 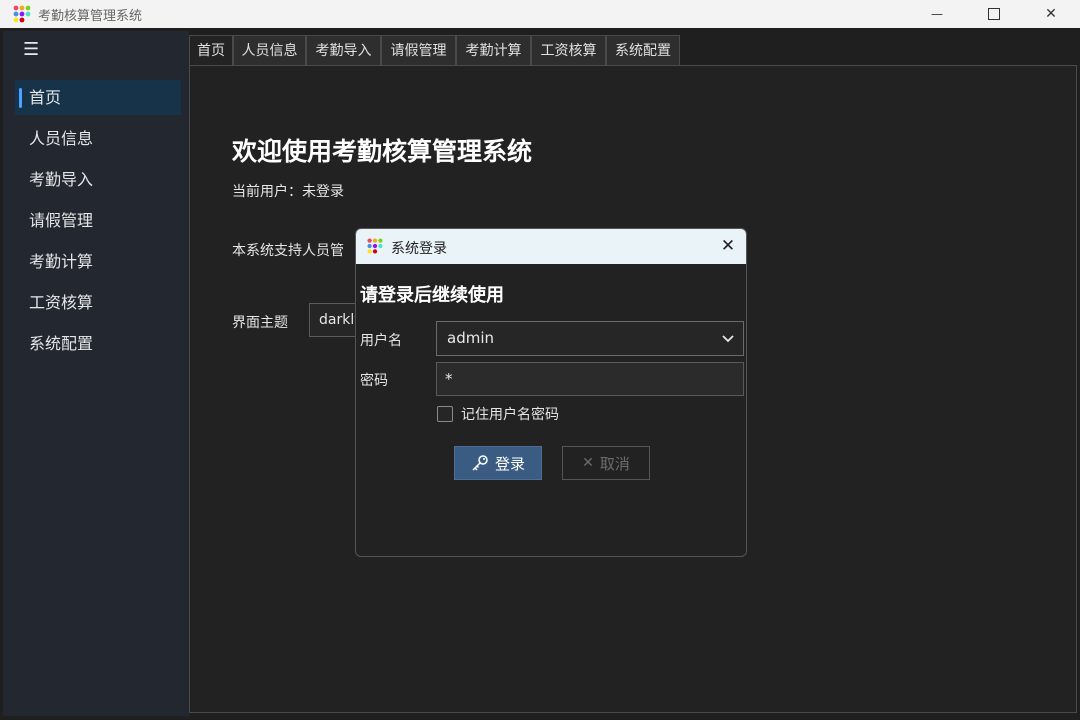 What do you see at coordinates (61, 220) in the screenshot?
I see `sidebar-item-label: 请假管理` at bounding box center [61, 220].